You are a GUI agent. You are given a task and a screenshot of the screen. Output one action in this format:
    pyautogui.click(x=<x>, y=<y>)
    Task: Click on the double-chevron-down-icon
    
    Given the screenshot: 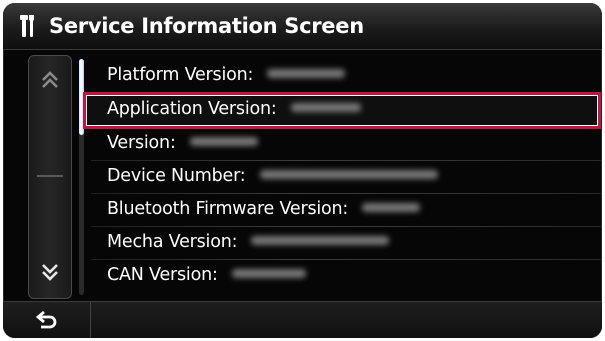 What is the action you would take?
    pyautogui.click(x=50, y=272)
    